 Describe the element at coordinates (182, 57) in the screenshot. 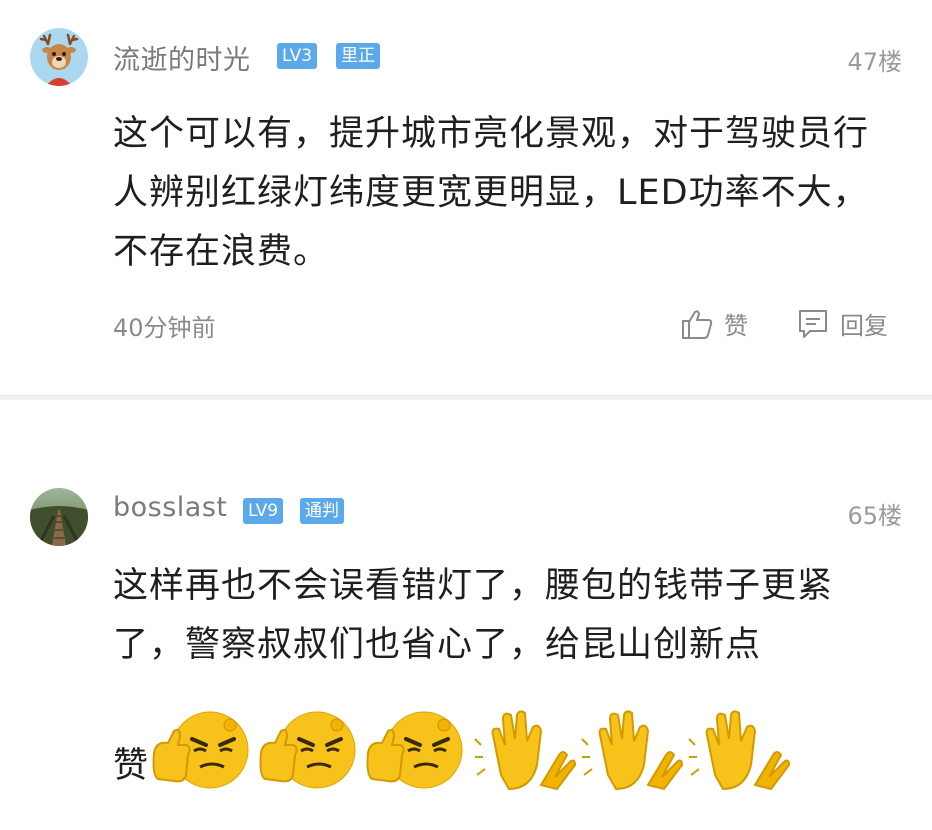

I see `username: 流逝的时光` at that location.